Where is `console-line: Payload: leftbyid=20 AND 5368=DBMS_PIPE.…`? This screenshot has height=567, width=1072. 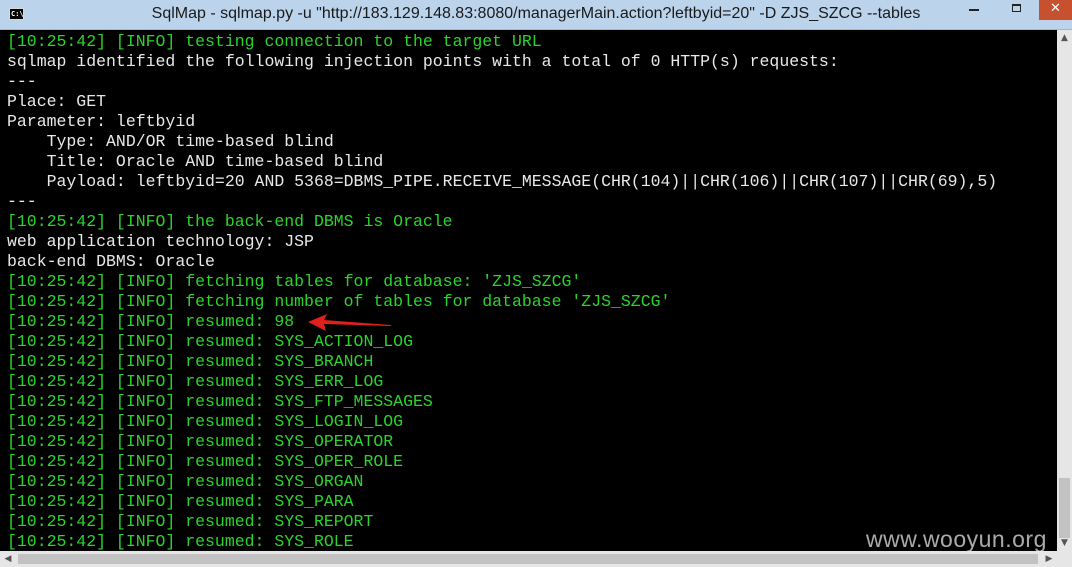 console-line: Payload: leftbyid=20 AND 5368=DBMS_PIPE.… is located at coordinates (502, 181).